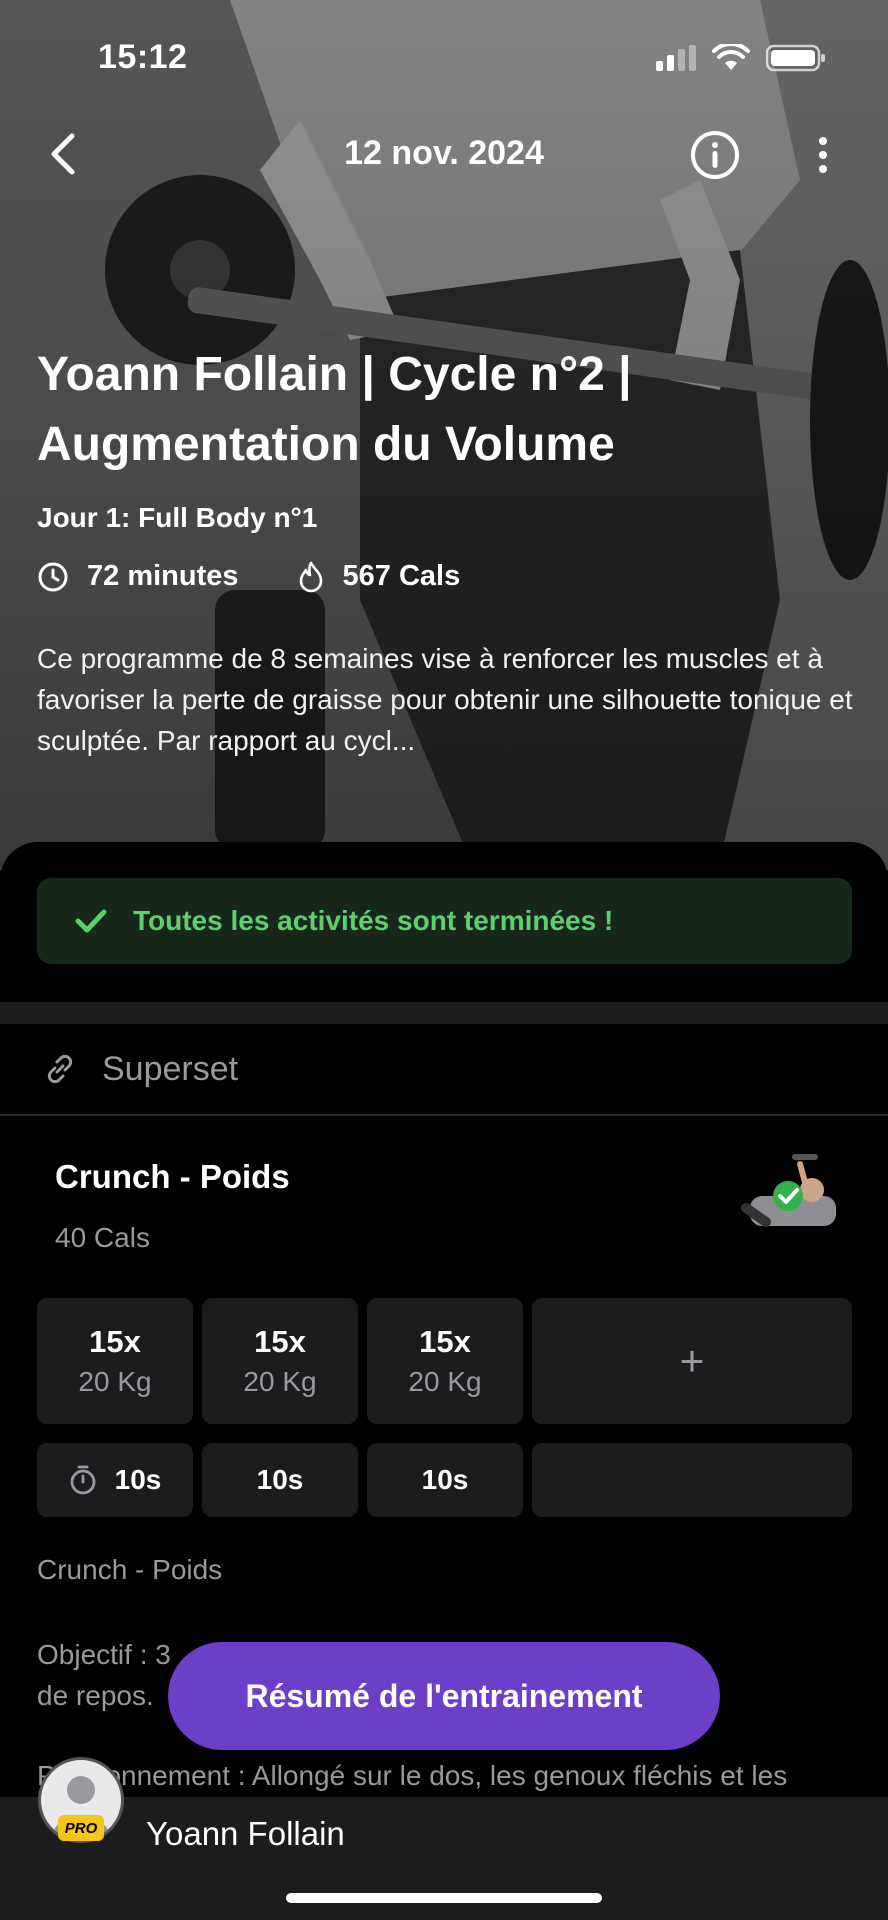  I want to click on cellular-signal-icon, so click(676, 58).